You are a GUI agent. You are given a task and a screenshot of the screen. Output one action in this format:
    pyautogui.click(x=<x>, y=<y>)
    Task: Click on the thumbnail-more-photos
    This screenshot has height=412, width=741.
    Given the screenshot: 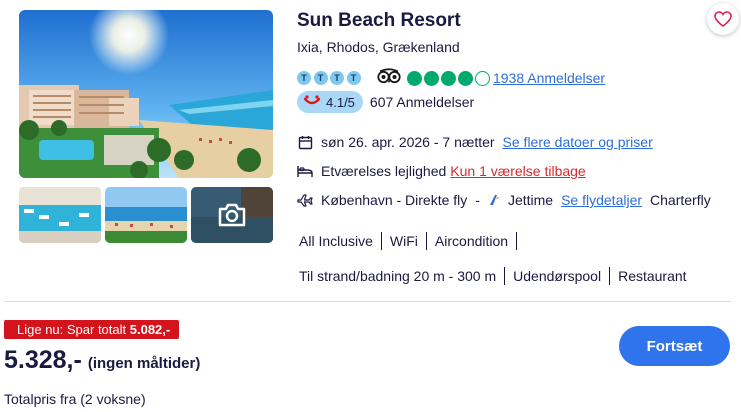 What is the action you would take?
    pyautogui.click(x=232, y=215)
    